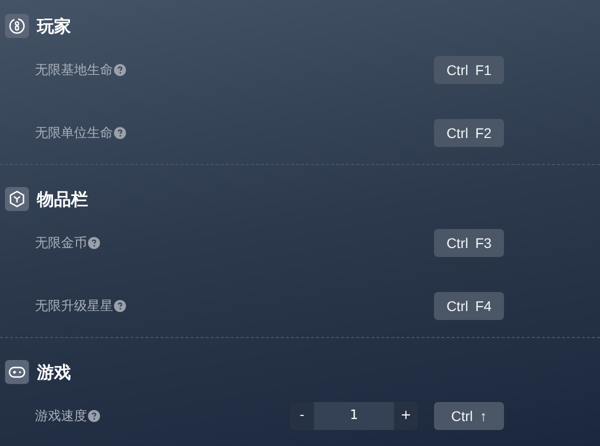 The height and width of the screenshot is (446, 600). Describe the element at coordinates (61, 416) in the screenshot. I see `option-label: 游戏速度` at that location.